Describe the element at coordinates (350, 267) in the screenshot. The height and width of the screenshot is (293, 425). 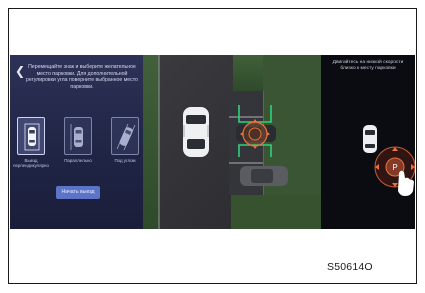
I see `figure-code: S50614O` at that location.